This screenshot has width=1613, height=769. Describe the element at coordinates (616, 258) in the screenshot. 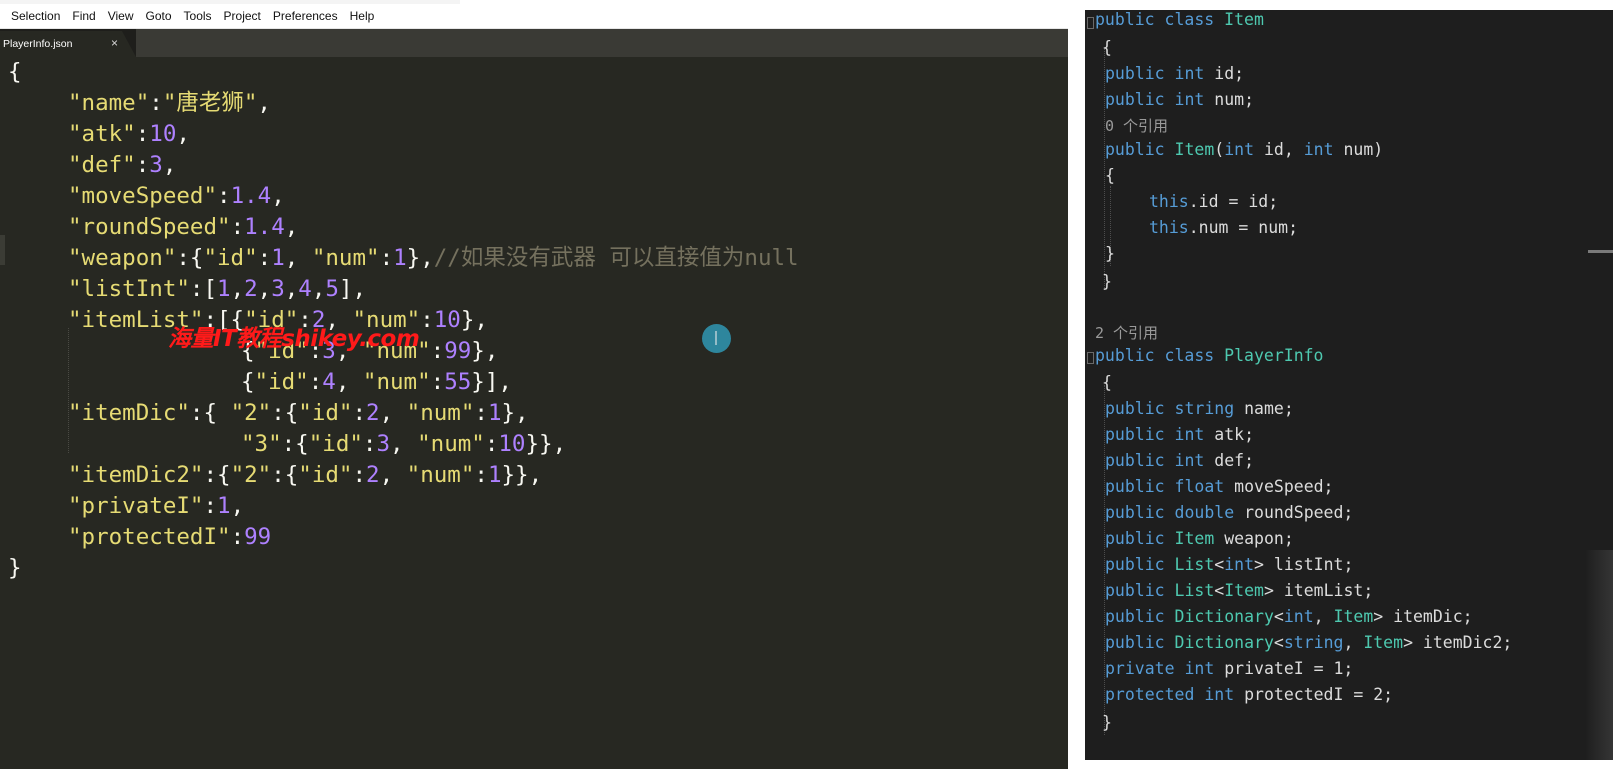

I see `code-comment: //如果没有武器 可以直接值为null` at that location.